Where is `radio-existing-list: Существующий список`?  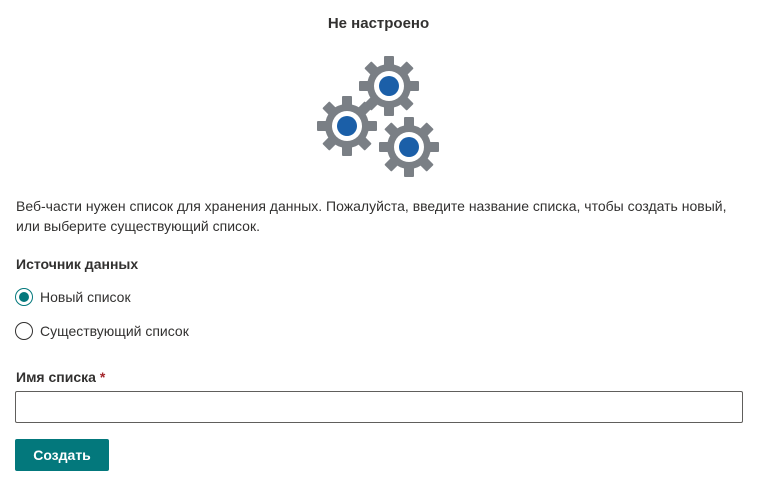 radio-existing-list: Существующий список is located at coordinates (102, 331).